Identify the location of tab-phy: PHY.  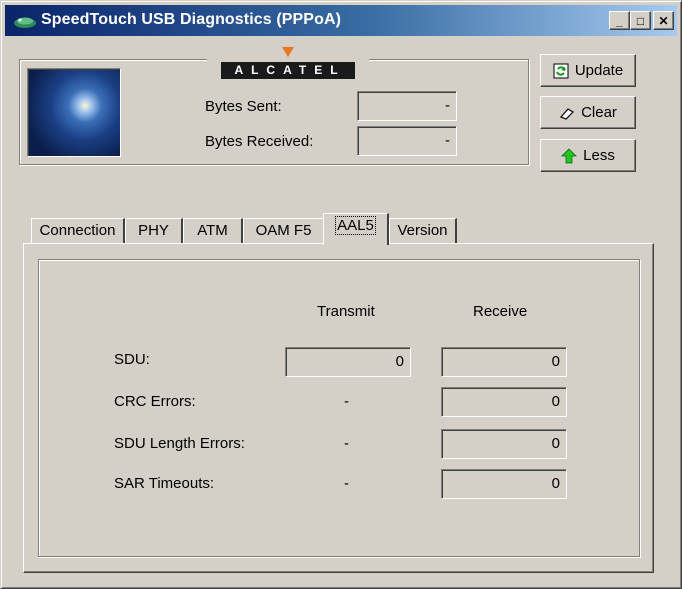
(154, 231).